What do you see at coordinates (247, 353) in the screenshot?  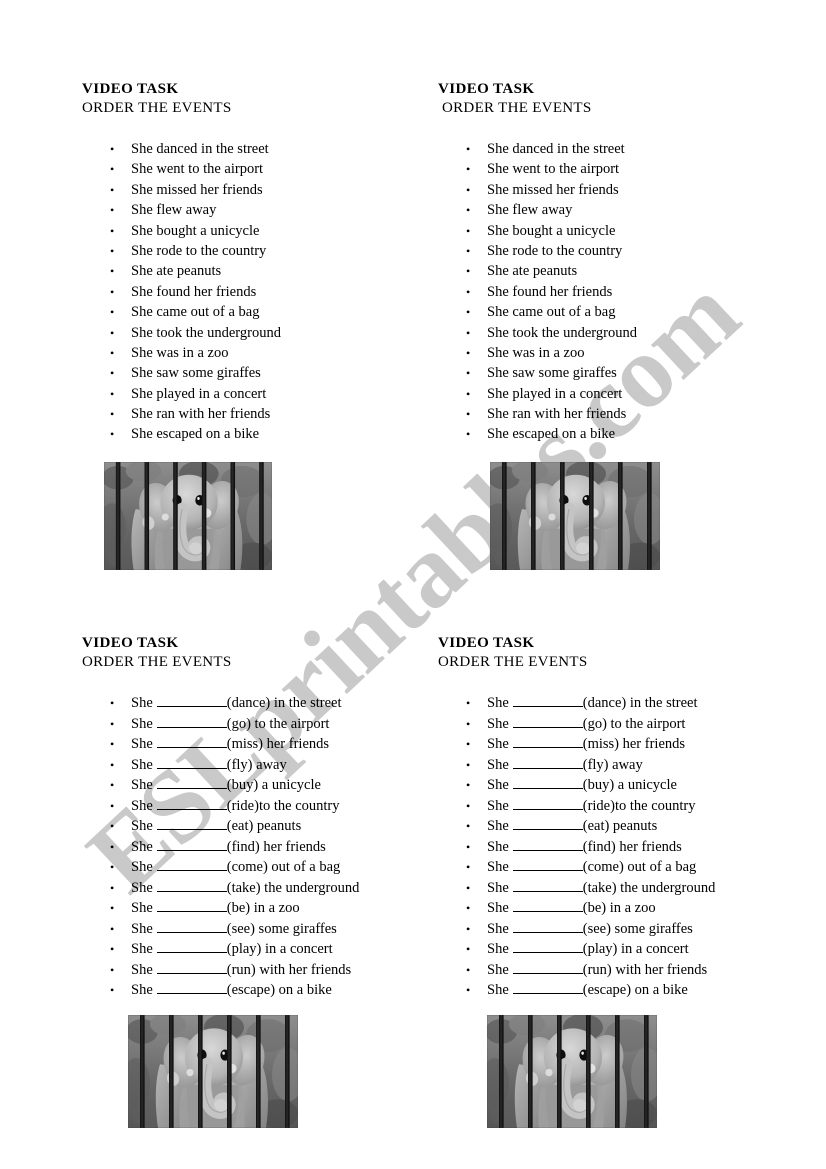 I see `list-item: She was in a zoo` at bounding box center [247, 353].